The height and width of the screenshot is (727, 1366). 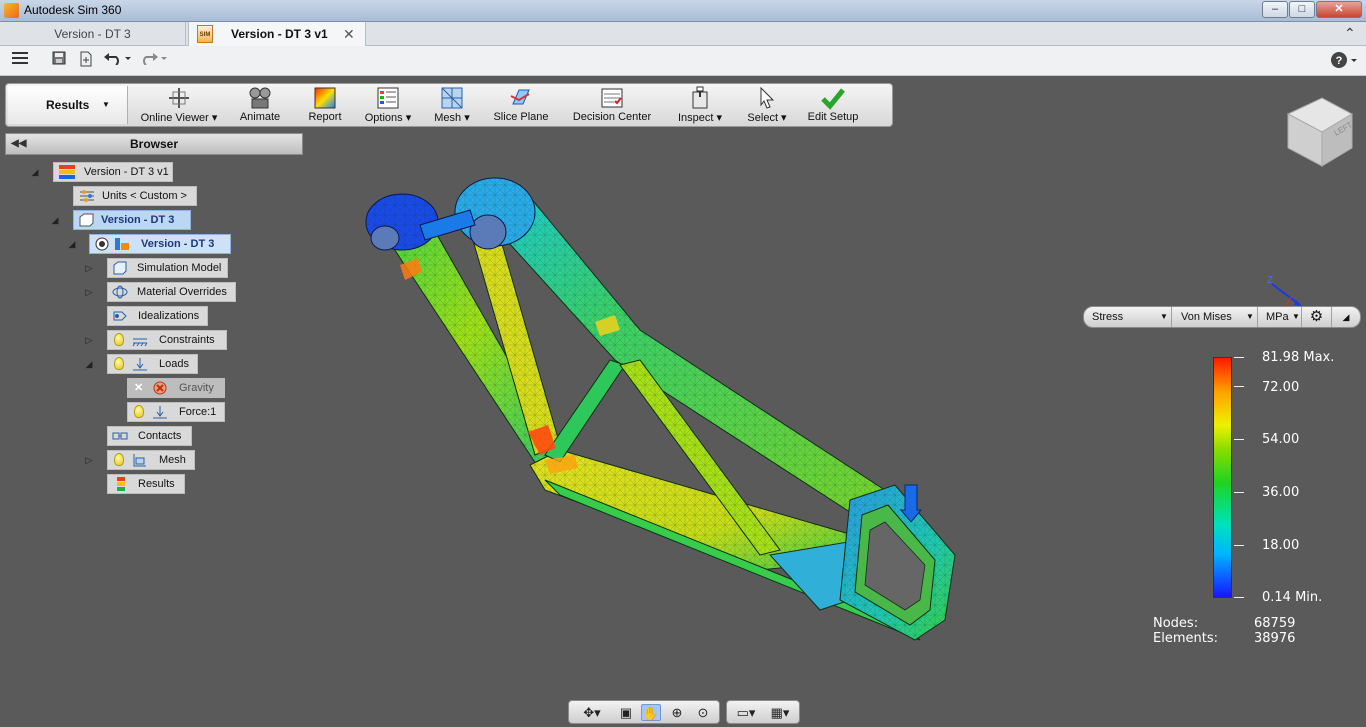 I want to click on result-type-dropdown: Stress ▼, so click(x=1128, y=317).